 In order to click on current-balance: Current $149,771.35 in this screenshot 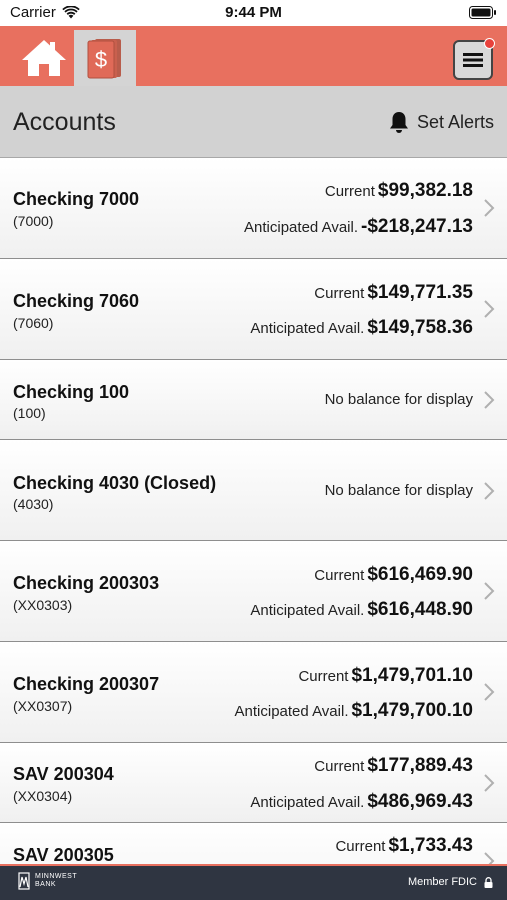, I will do `click(393, 293)`.